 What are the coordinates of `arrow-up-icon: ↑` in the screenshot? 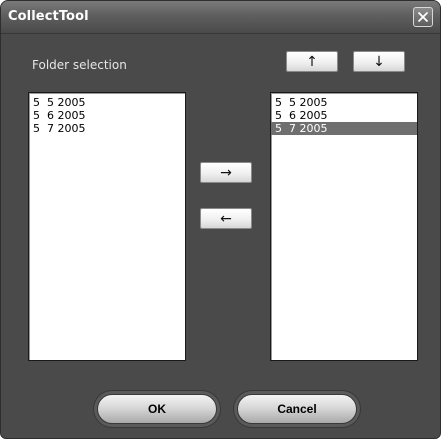 It's located at (312, 61).